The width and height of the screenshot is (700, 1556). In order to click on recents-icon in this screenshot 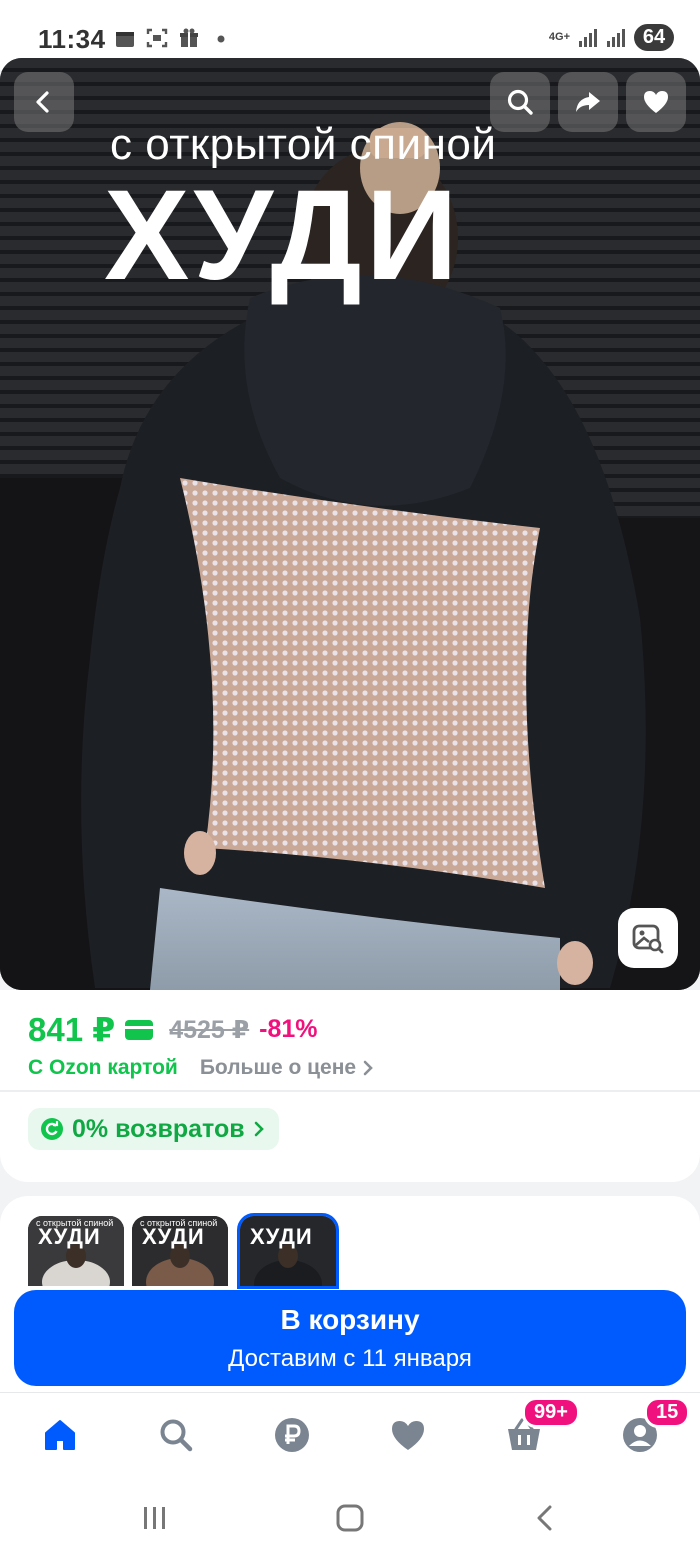, I will do `click(154, 1518)`.